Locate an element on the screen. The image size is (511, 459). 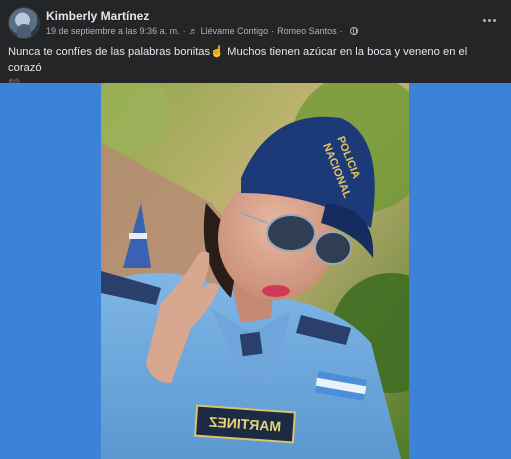
globe-icon is located at coordinates (353, 31).